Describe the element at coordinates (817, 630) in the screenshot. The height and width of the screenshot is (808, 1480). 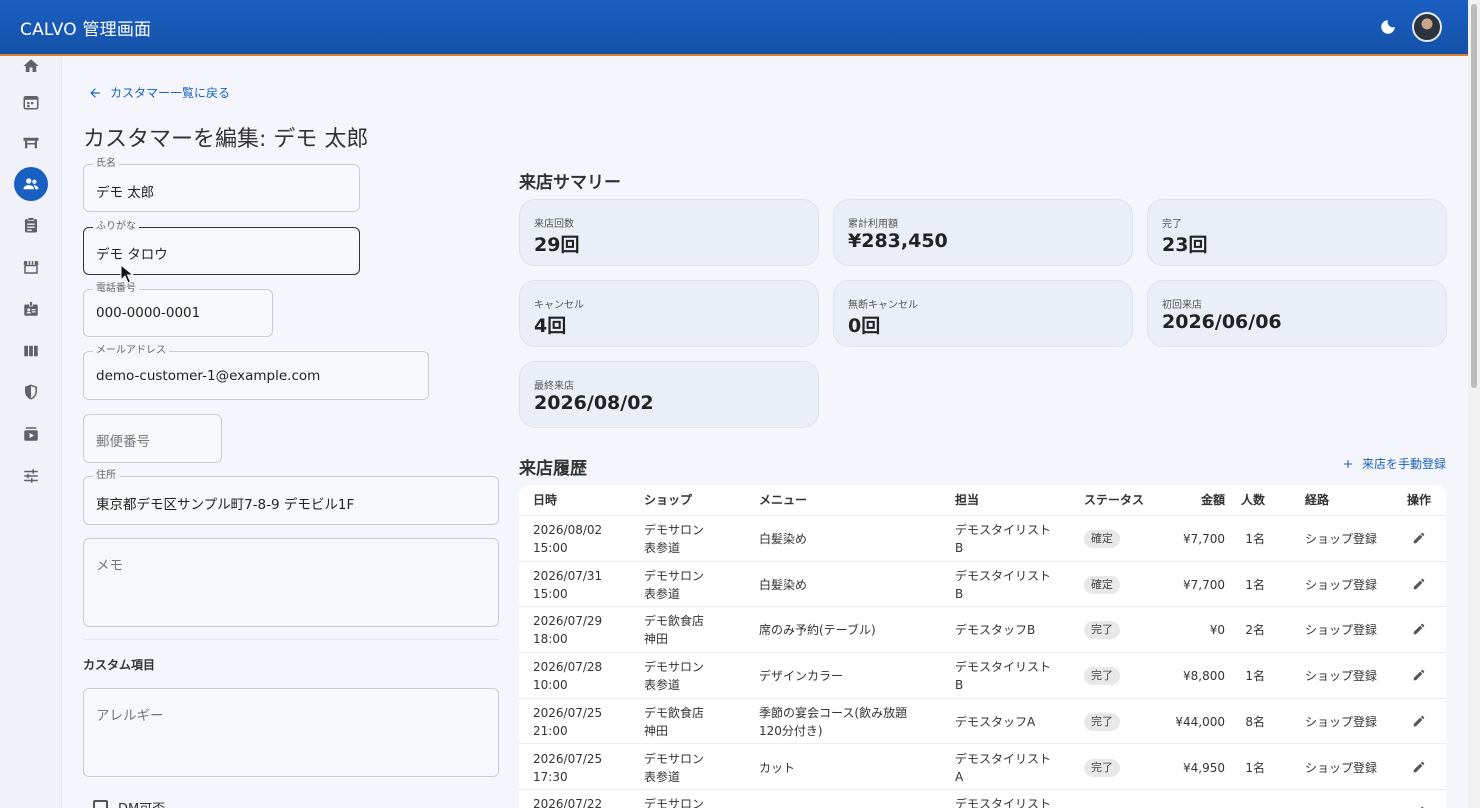
I see `row-menu: 席のみ予約(テーブル)` at that location.